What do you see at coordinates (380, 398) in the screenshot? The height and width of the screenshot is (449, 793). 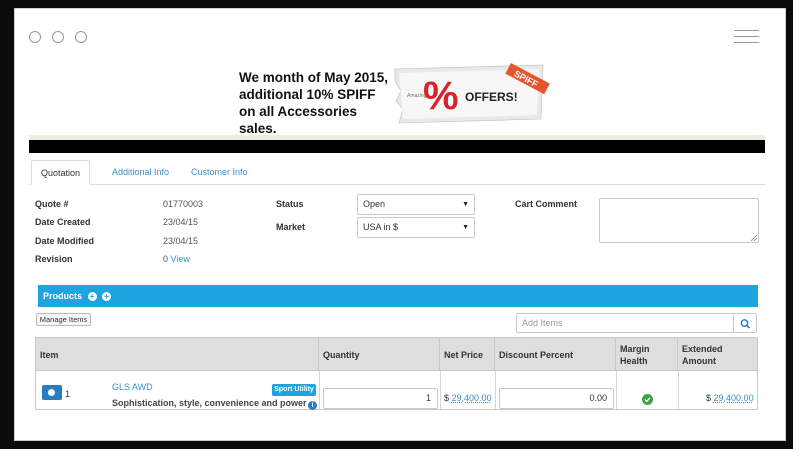 I see `quantity-input: 1` at bounding box center [380, 398].